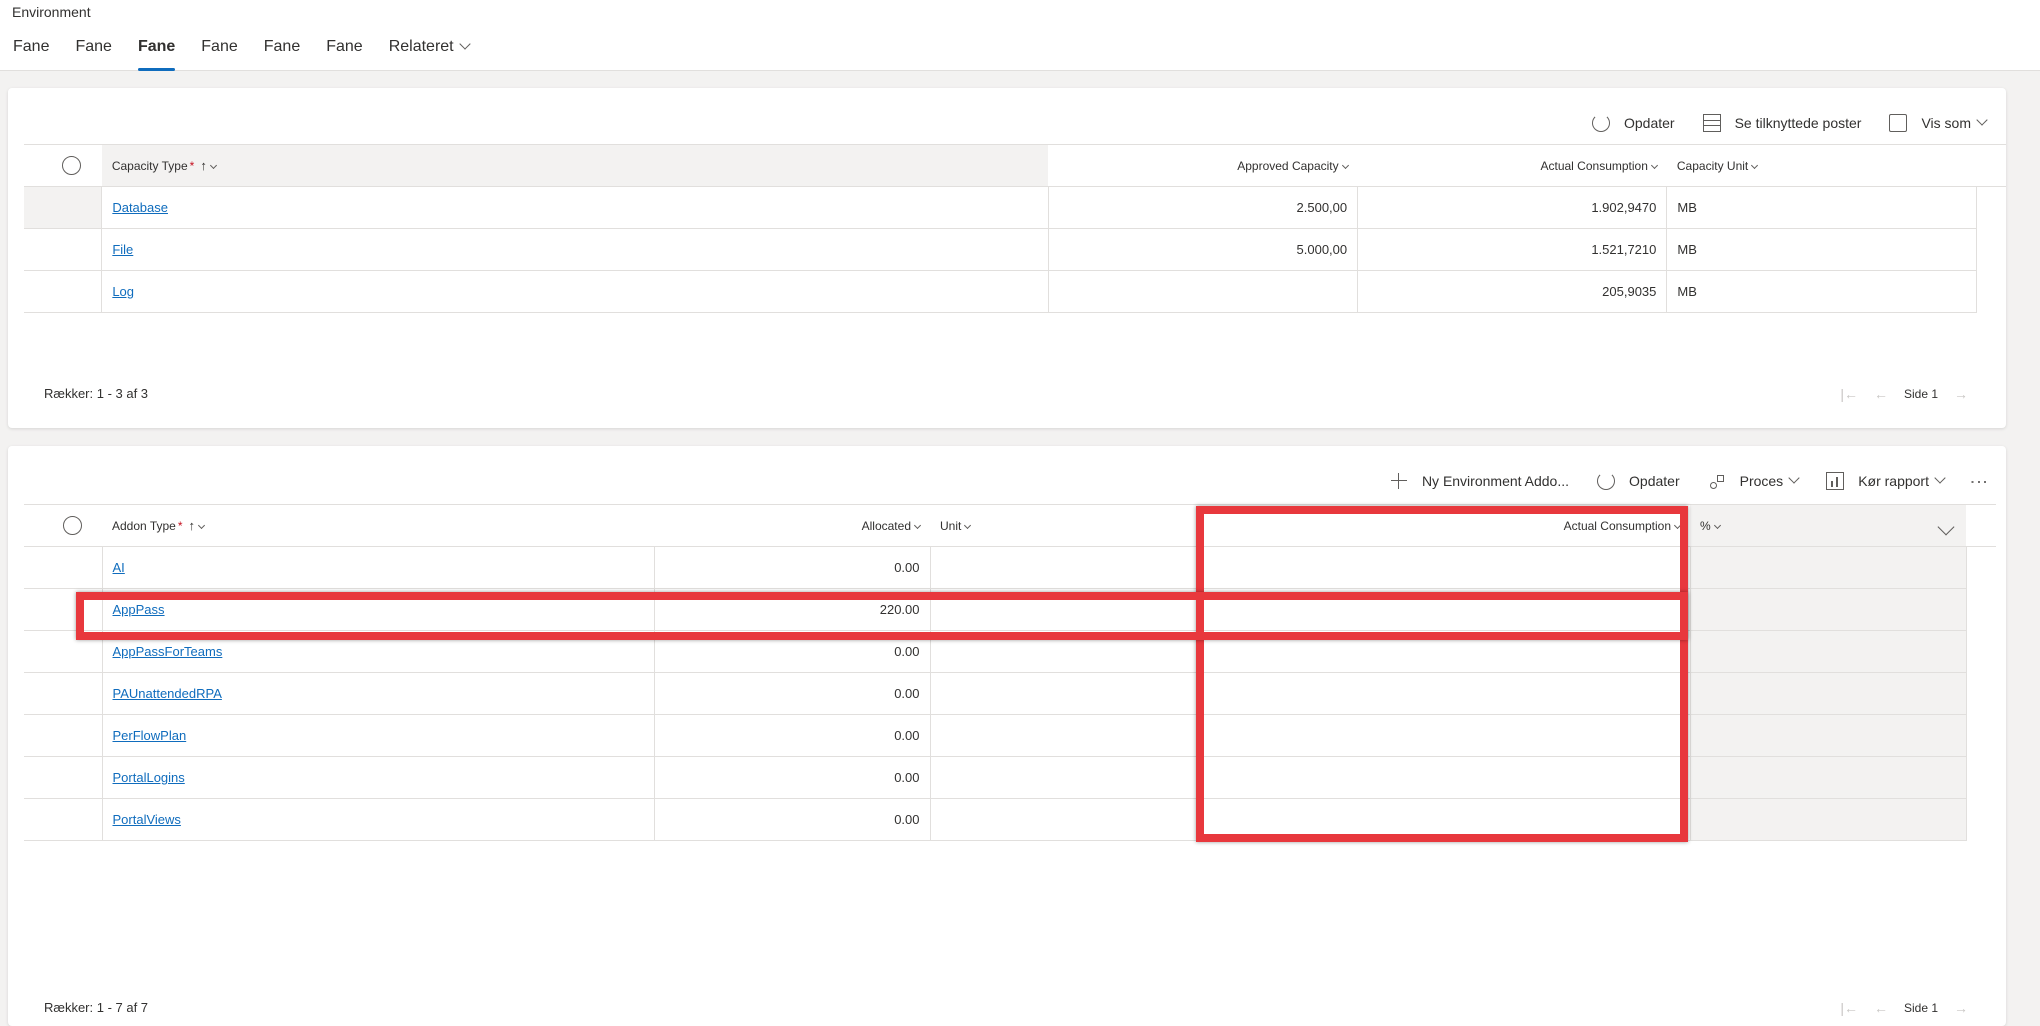  Describe the element at coordinates (150, 735) in the screenshot. I see `addon-type-link: PerFlowPlan` at that location.